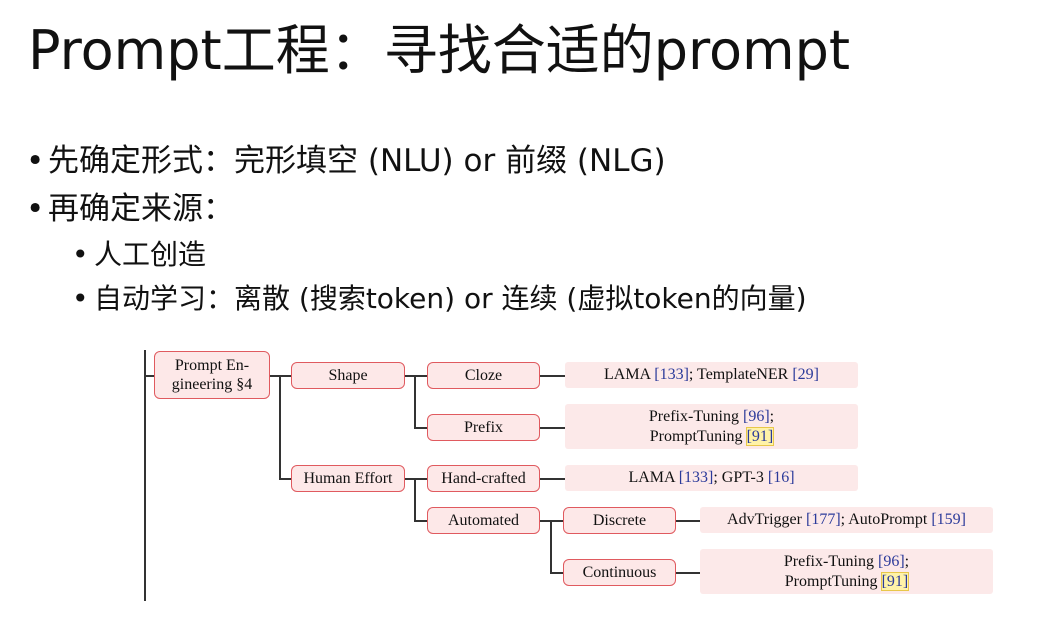 Image resolution: width=1054 pixels, height=619 pixels. I want to click on leaf-prefix-refs: Prefix-Tuning [96]; PromptTuning [91], so click(711, 426).